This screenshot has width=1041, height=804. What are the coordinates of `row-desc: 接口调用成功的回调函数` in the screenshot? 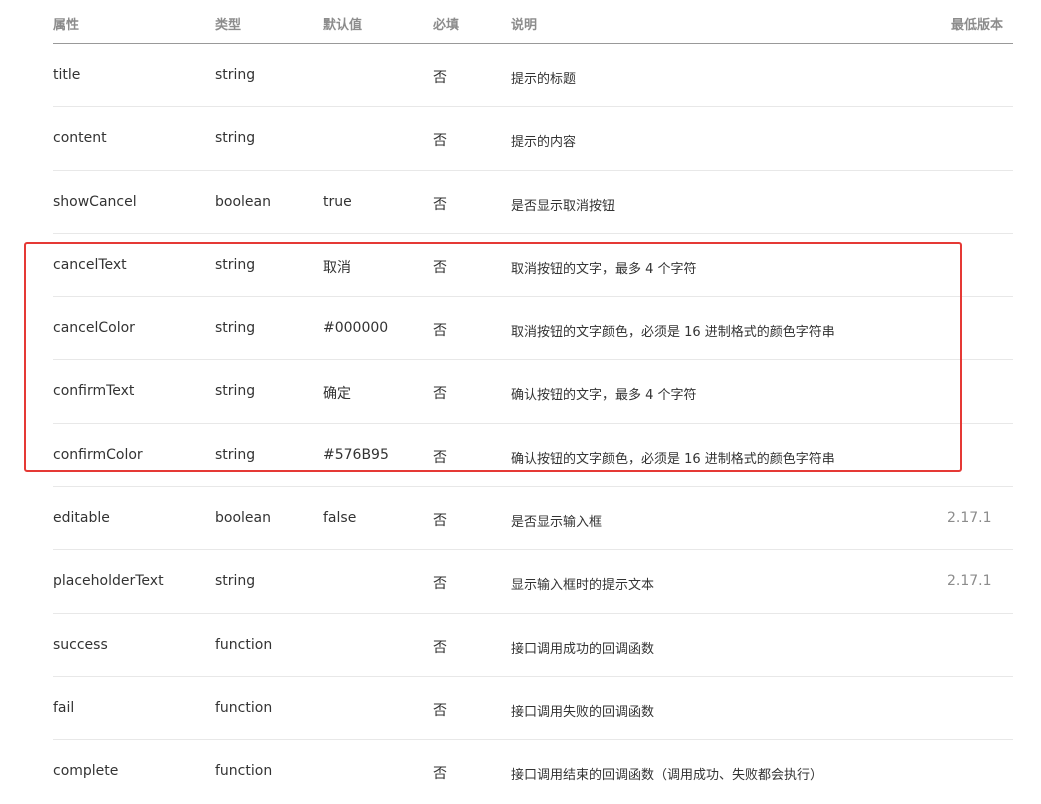 It's located at (583, 649).